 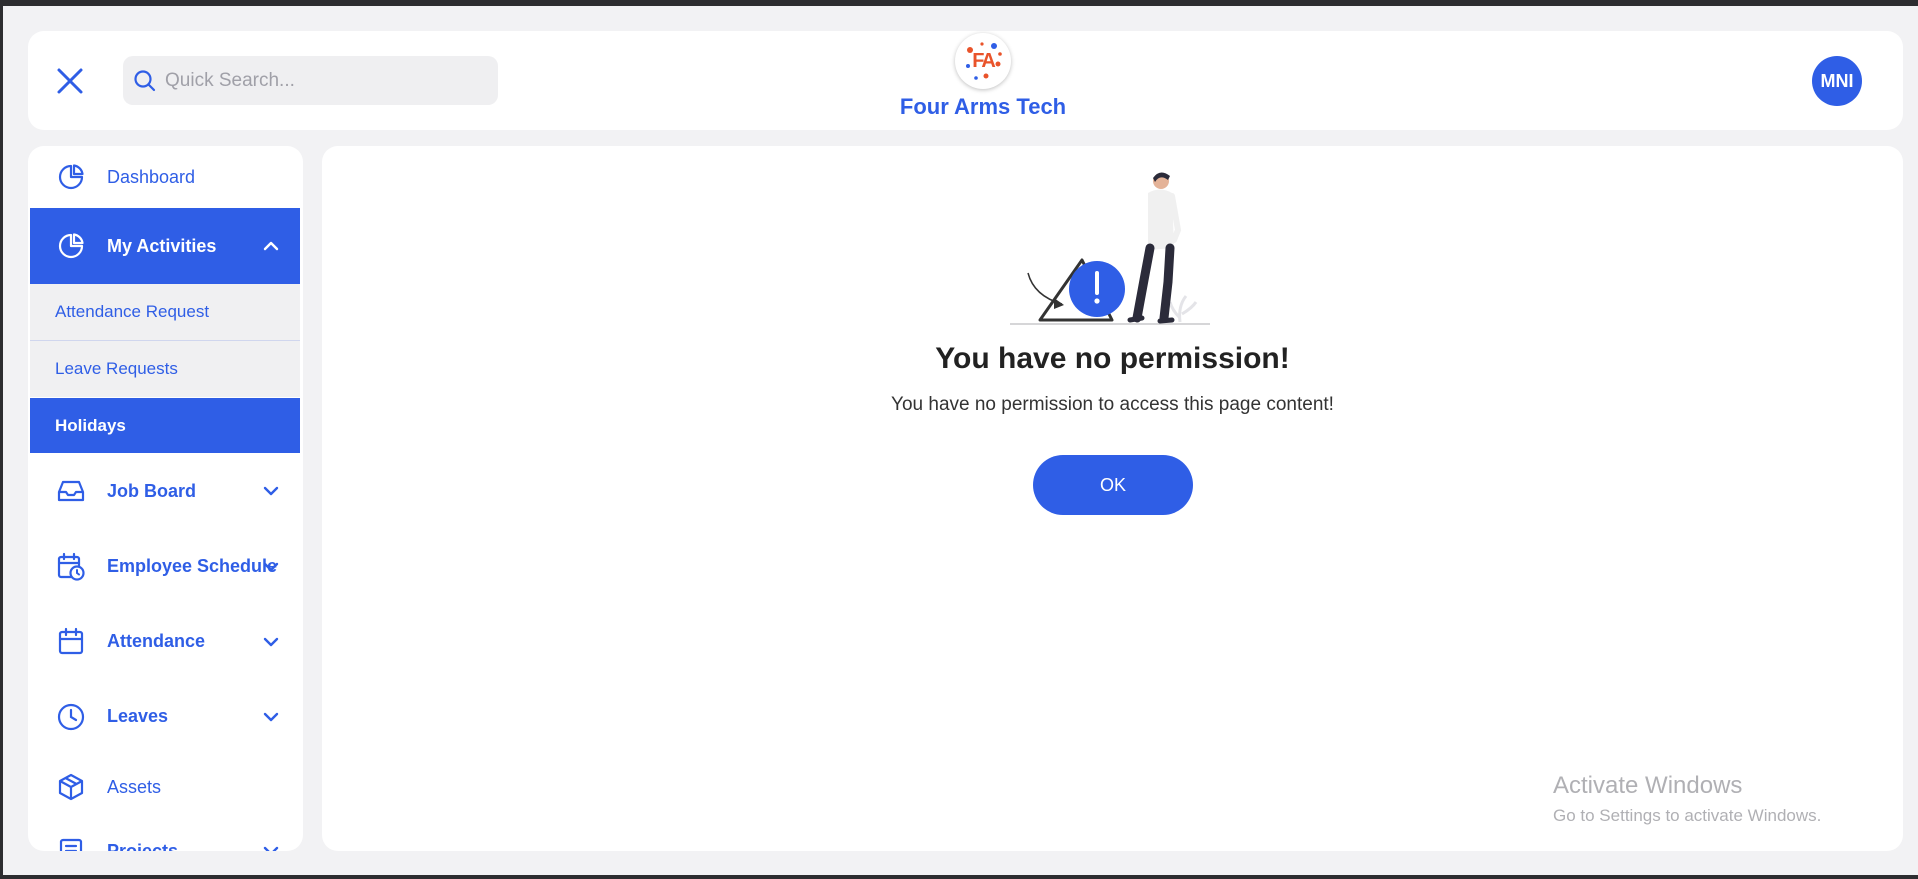 I want to click on submenu-item-label: Leave Requests, so click(x=116, y=368).